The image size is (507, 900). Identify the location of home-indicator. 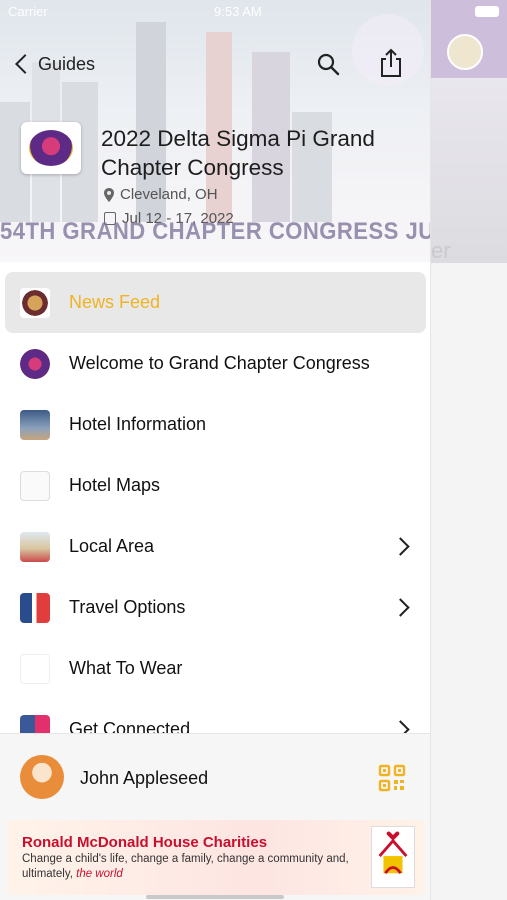
(215, 897).